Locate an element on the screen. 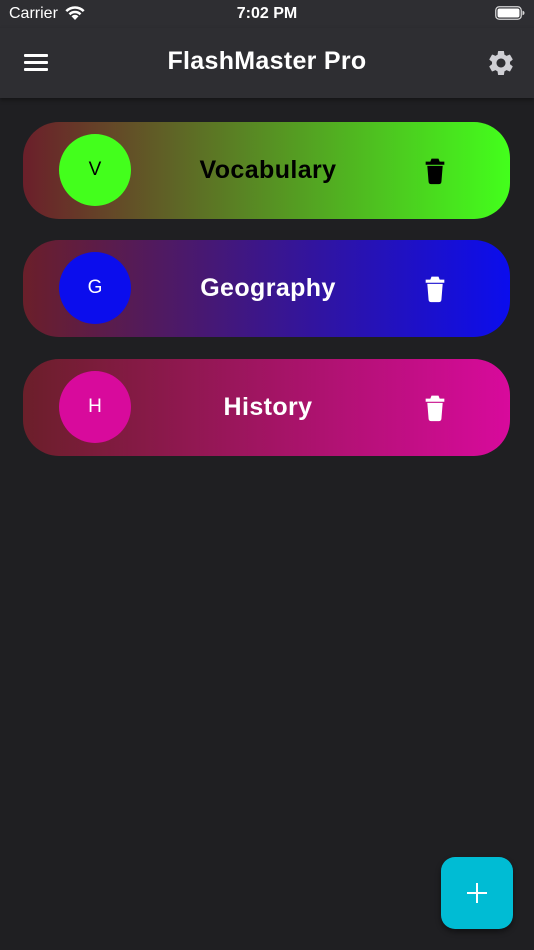  deck-card-vocabulary: V Vocabulary is located at coordinates (266, 170).